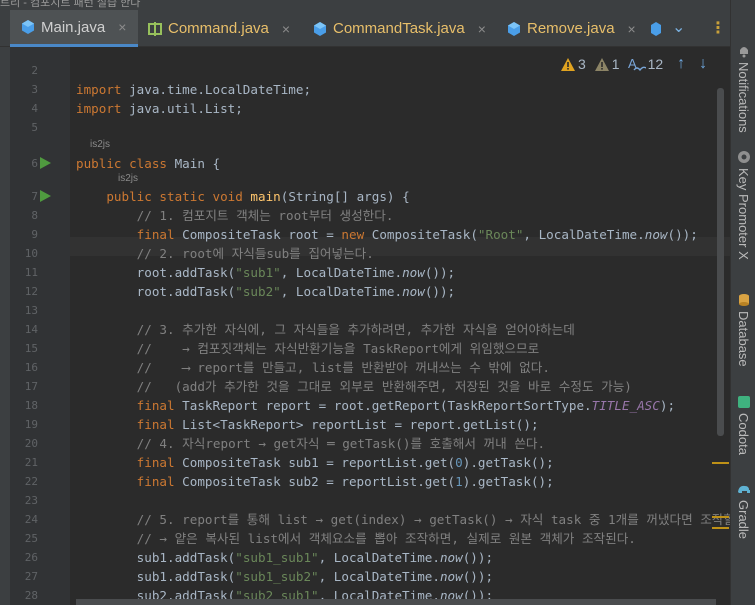 The image size is (755, 605). I want to click on line-number: 24, so click(31, 519).